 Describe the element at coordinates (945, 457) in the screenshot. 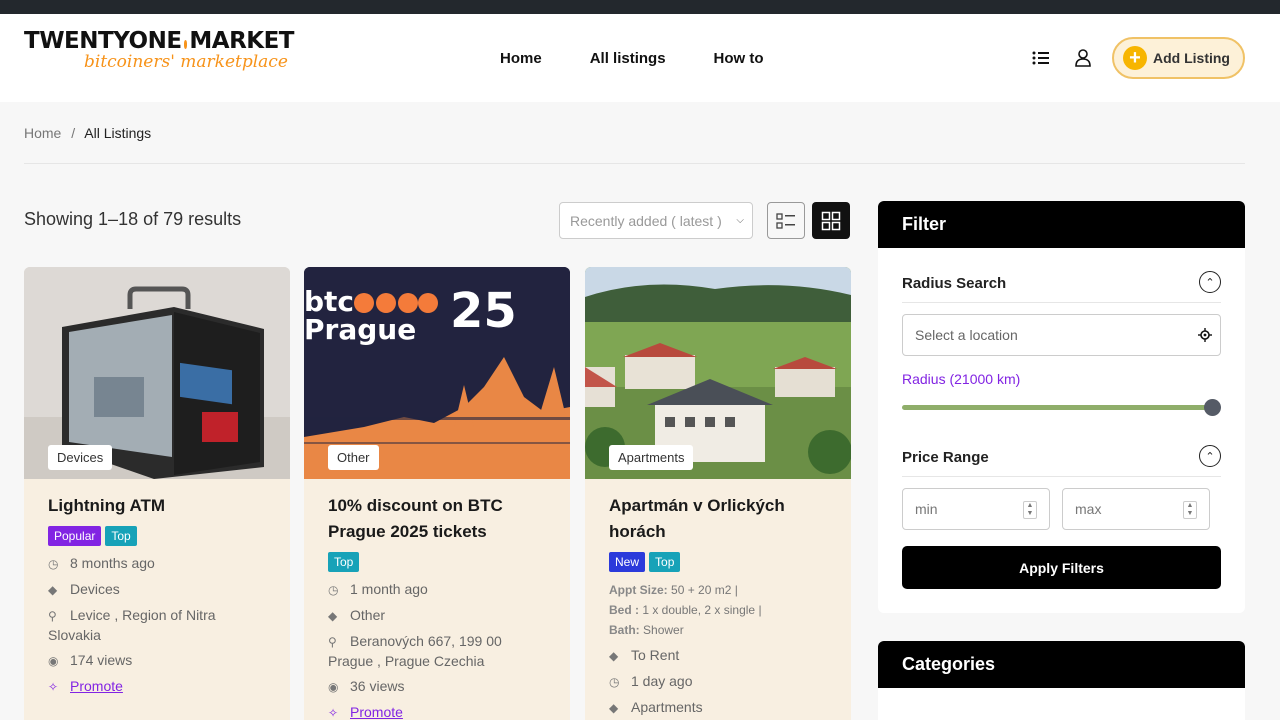

I see `price-range-title: Price Range` at that location.